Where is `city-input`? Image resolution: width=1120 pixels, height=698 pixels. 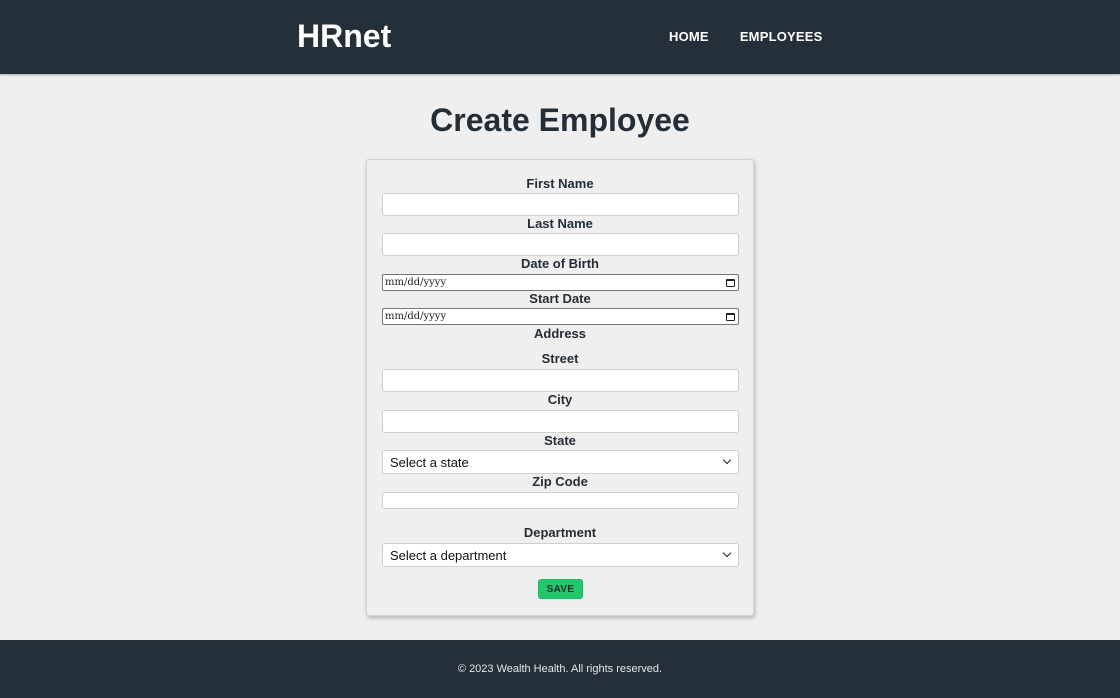 city-input is located at coordinates (560, 421).